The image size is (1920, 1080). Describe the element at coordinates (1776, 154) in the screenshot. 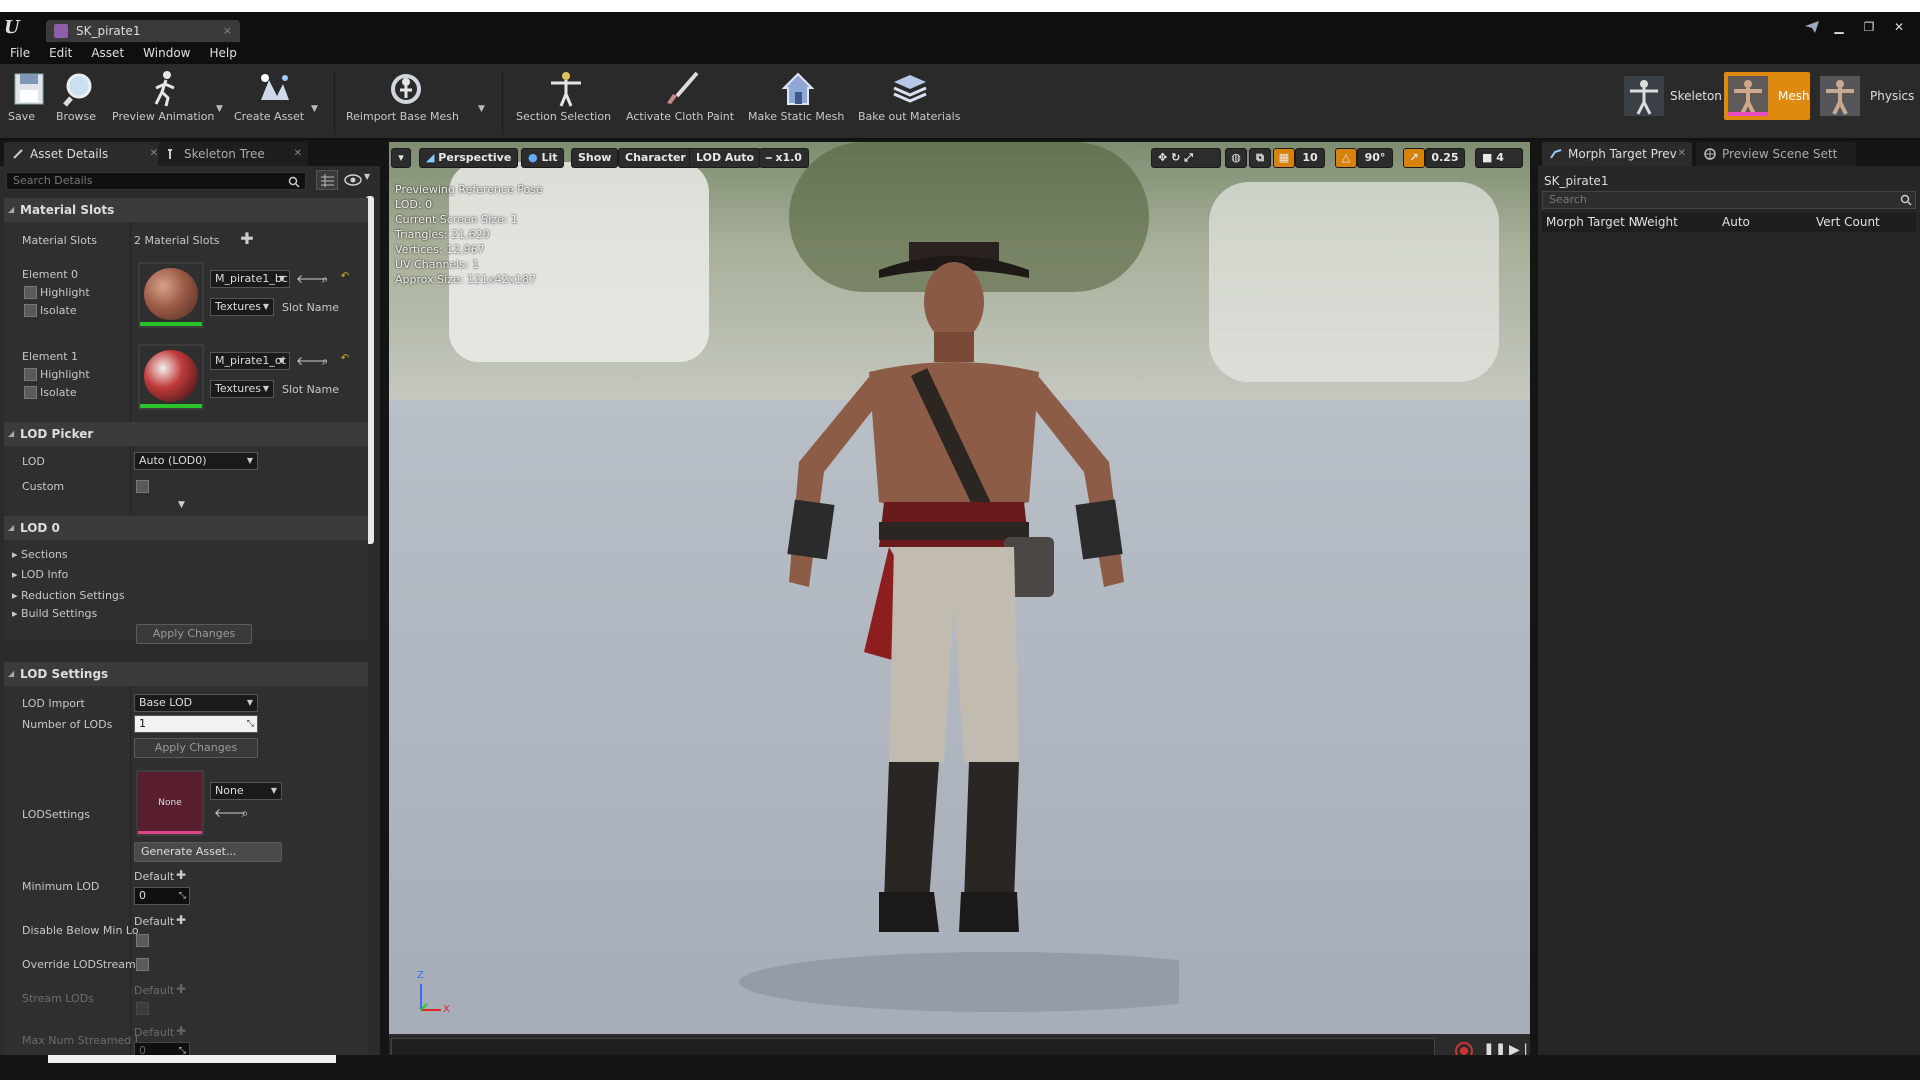

I see `tab-preview-scene-settings: Preview Scene Sett` at that location.